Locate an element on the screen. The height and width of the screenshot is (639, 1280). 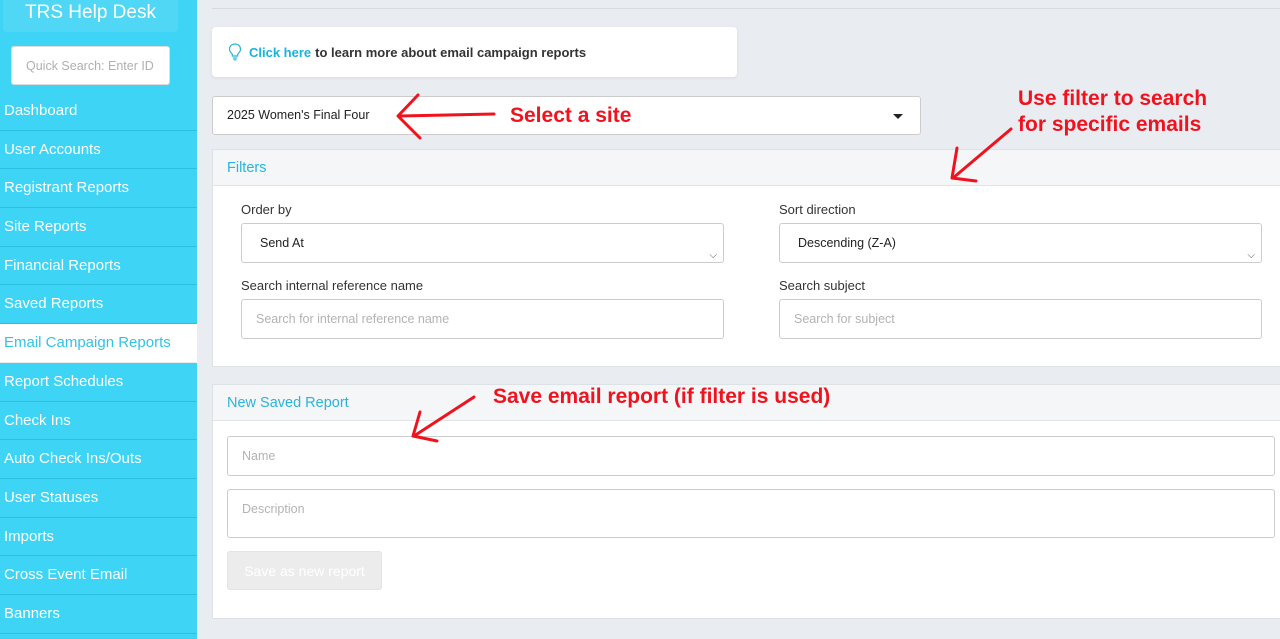
sidebar-item-check-ins: Check Ins is located at coordinates (98, 421).